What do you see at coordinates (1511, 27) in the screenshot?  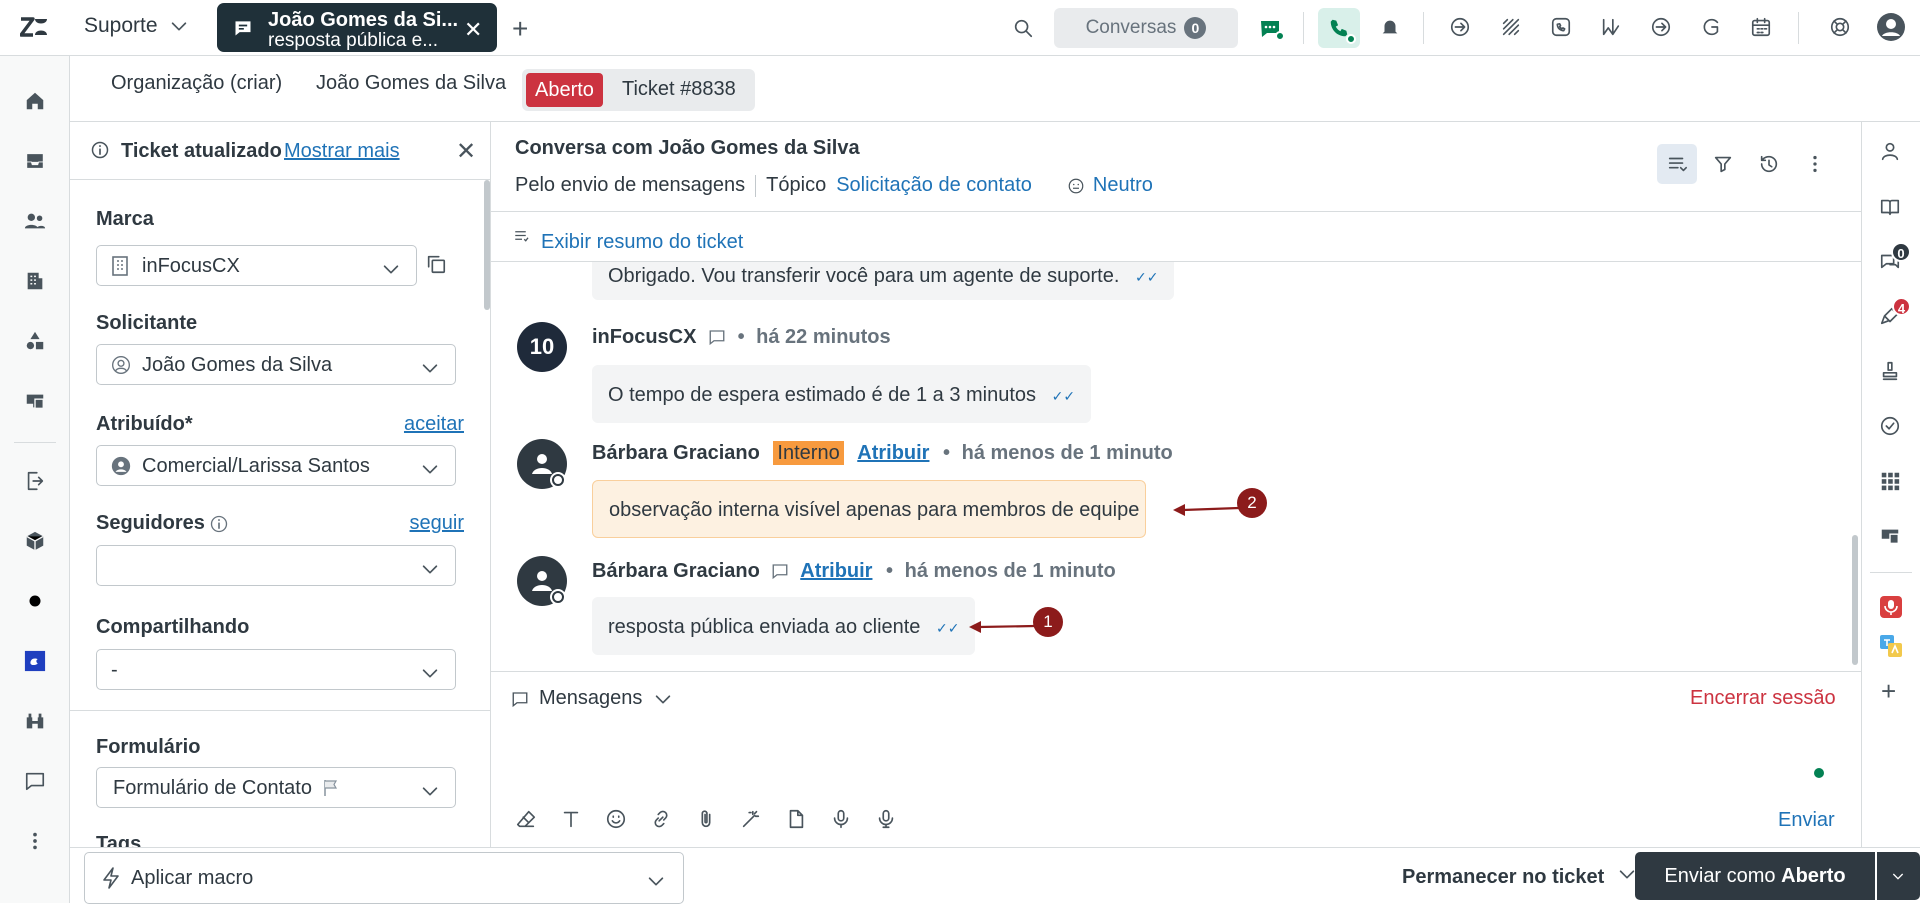 I see `app-stripes-icon` at bounding box center [1511, 27].